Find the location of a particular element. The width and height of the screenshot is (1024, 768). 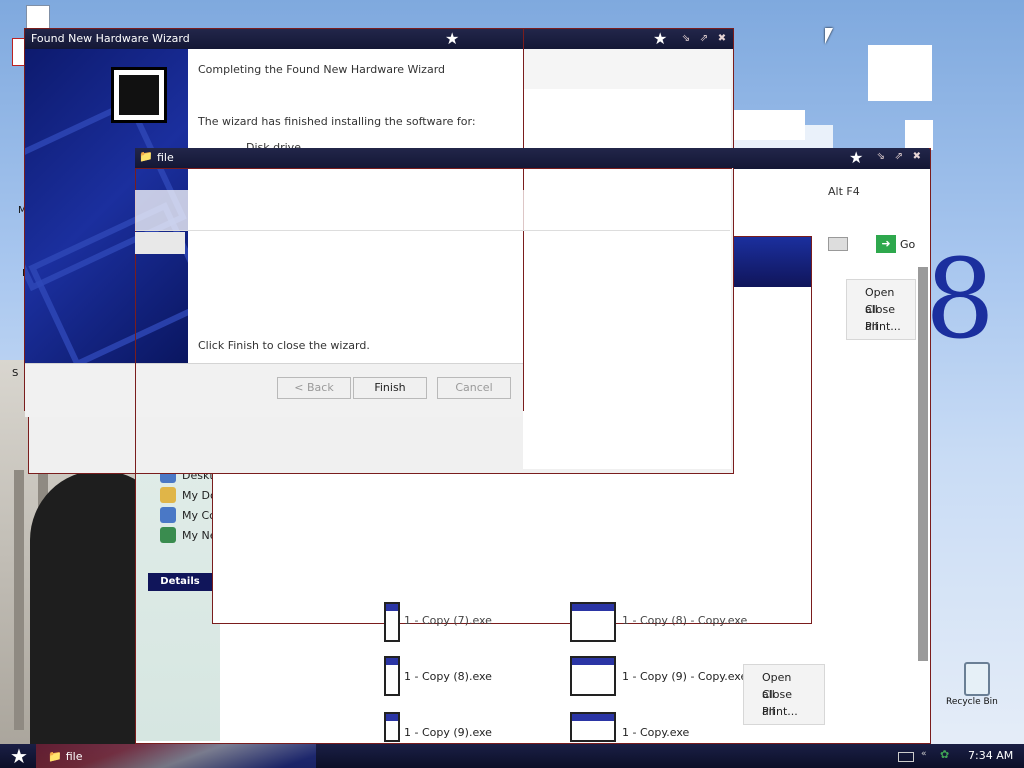

clock: 7:34 AM is located at coordinates (990, 755).